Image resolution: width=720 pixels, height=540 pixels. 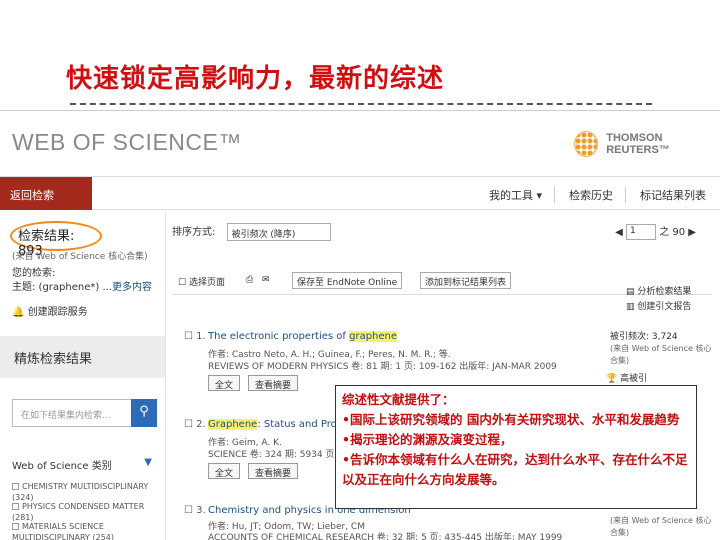 I want to click on your-search-query: 主题: (graphene*) ...更多内容, so click(x=82, y=287).